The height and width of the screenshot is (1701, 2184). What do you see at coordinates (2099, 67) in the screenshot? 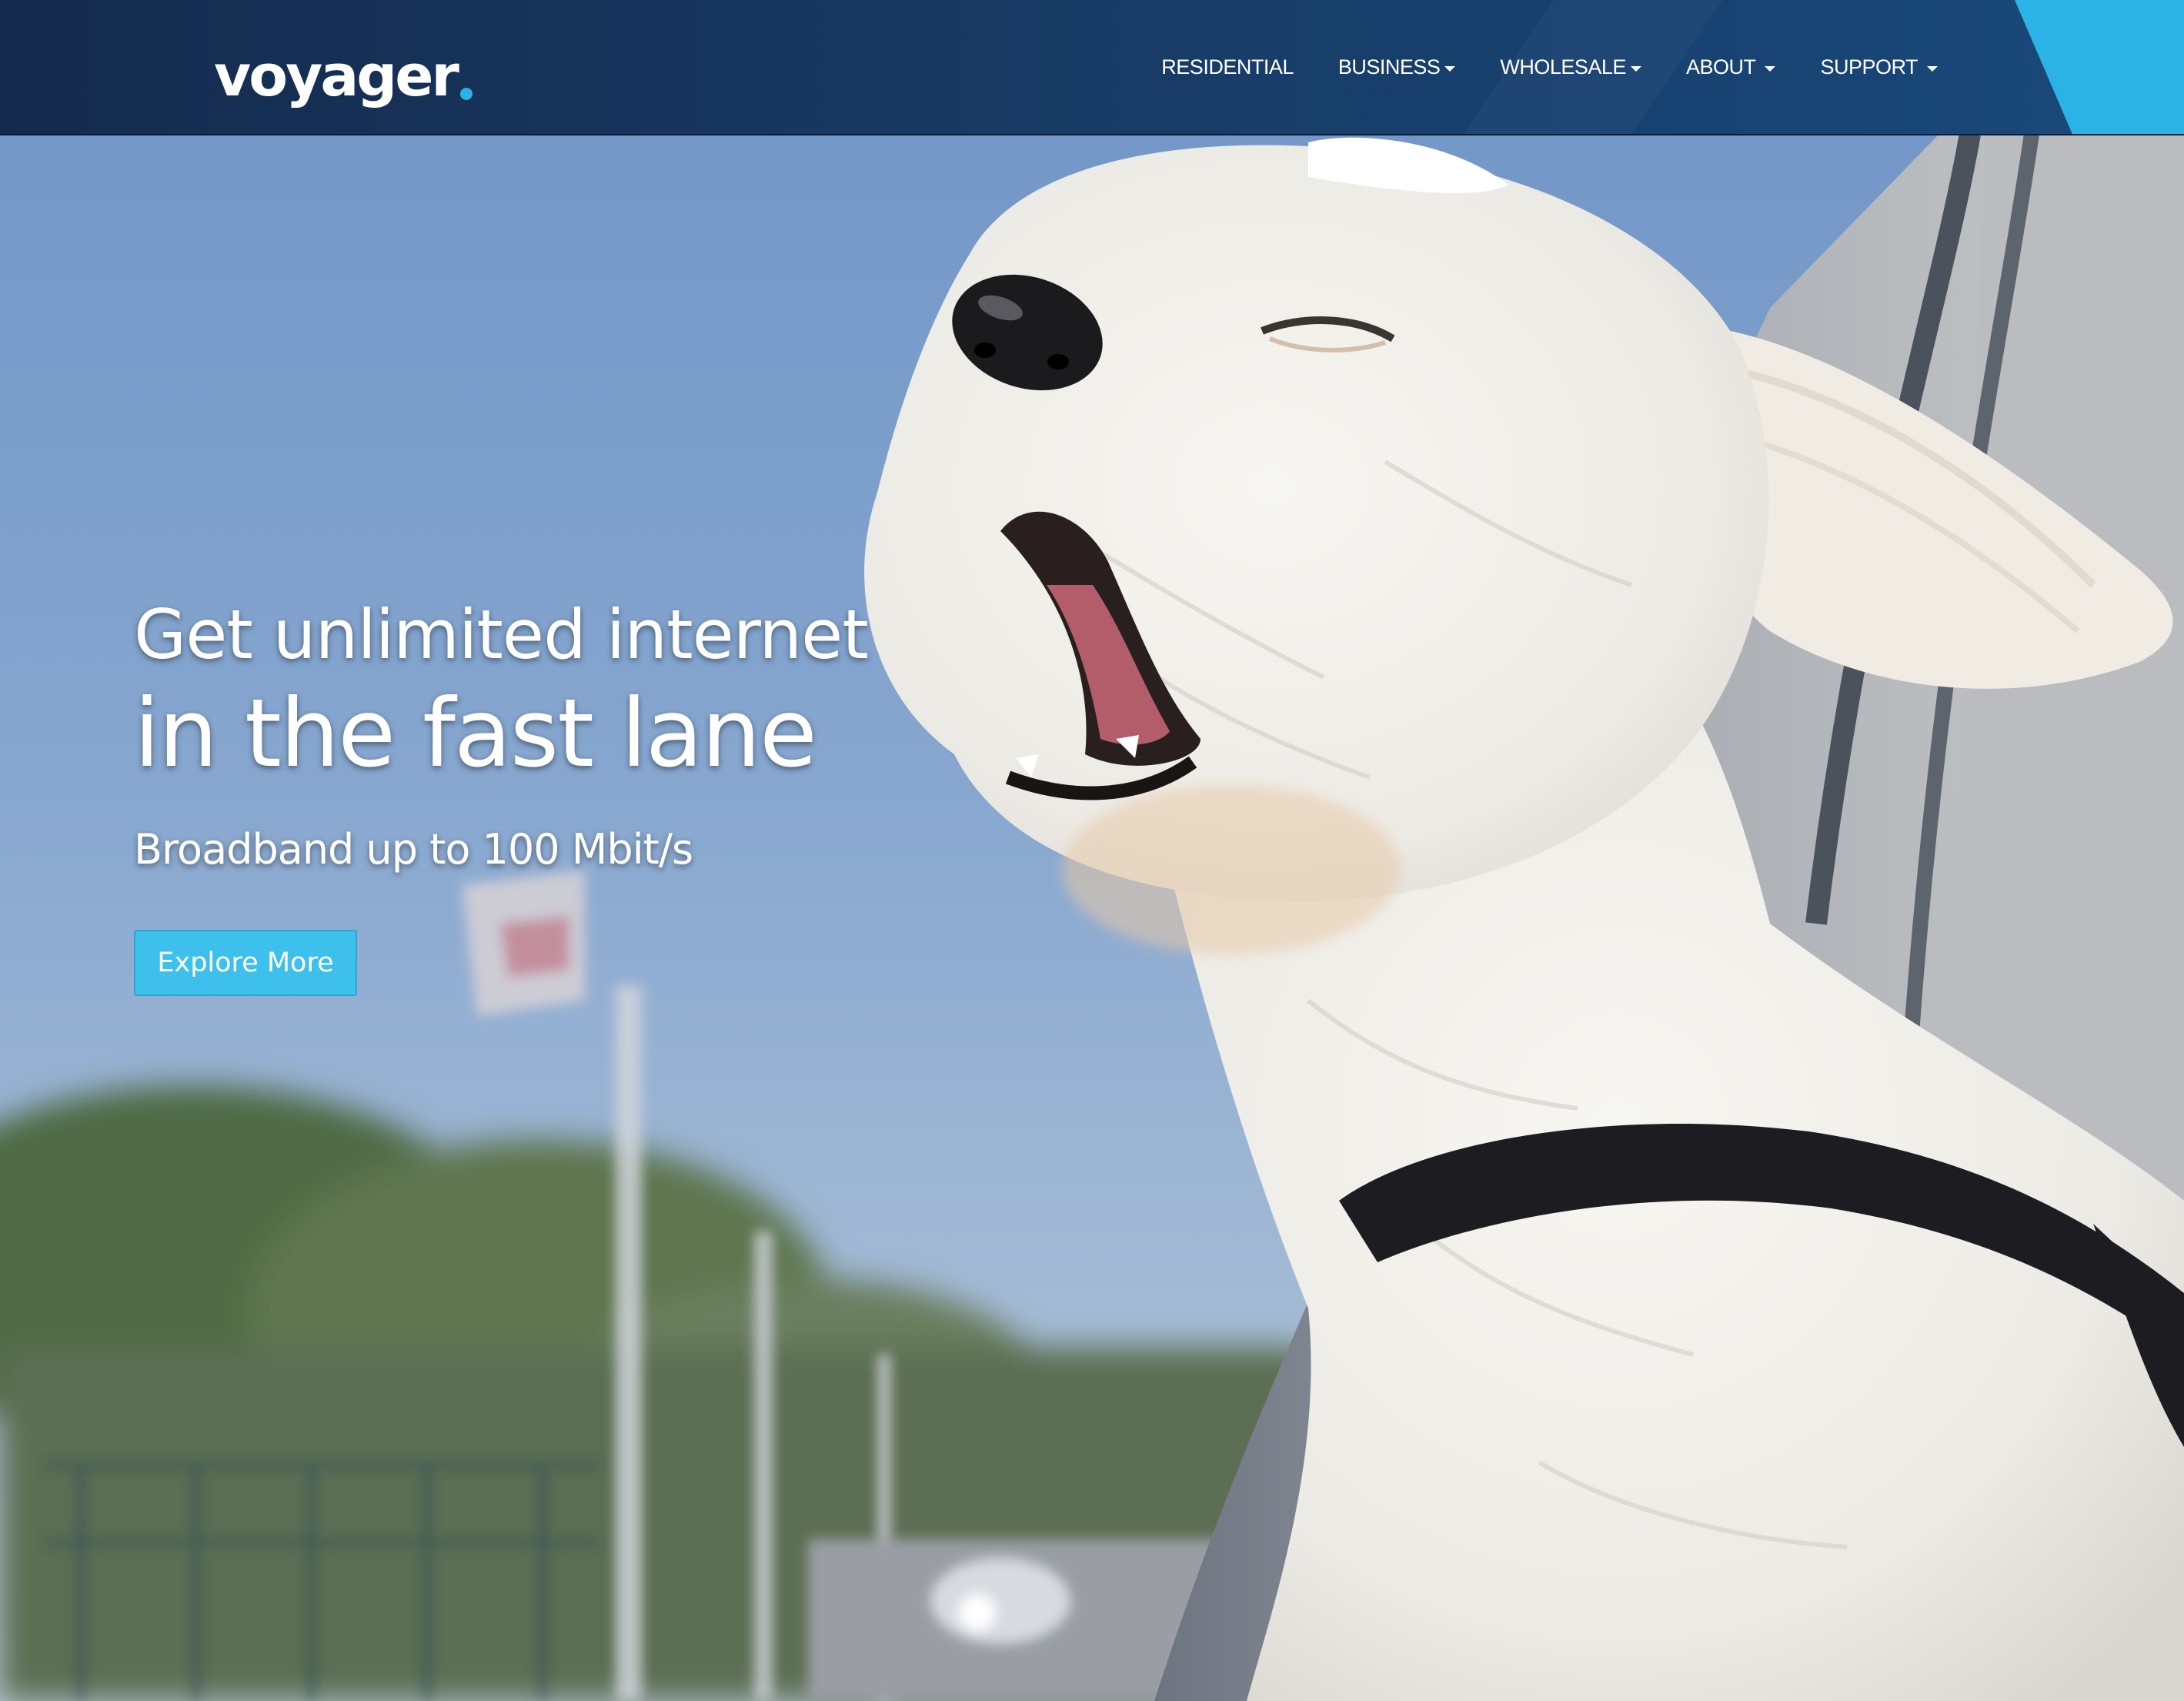
I see `navbar-accent-corner` at bounding box center [2099, 67].